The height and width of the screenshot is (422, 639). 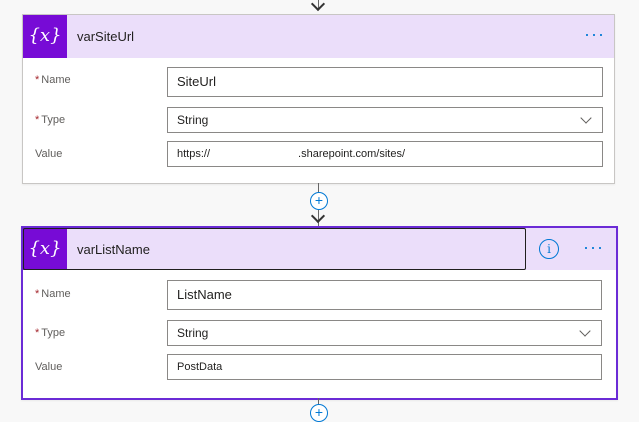 I want to click on card-title: varListName, so click(x=113, y=249).